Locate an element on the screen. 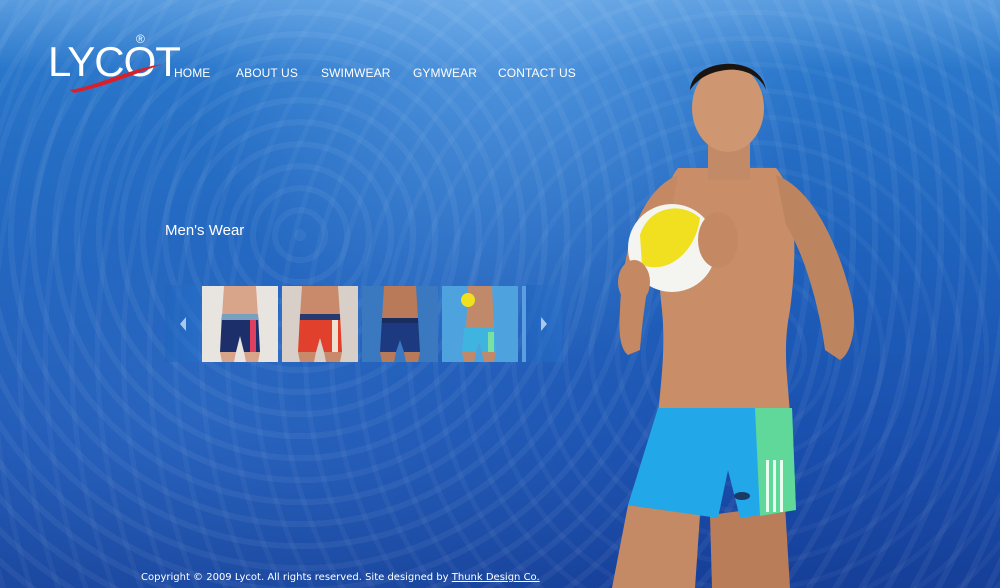 The image size is (1000, 588). carousel-next-button is located at coordinates (544, 323).